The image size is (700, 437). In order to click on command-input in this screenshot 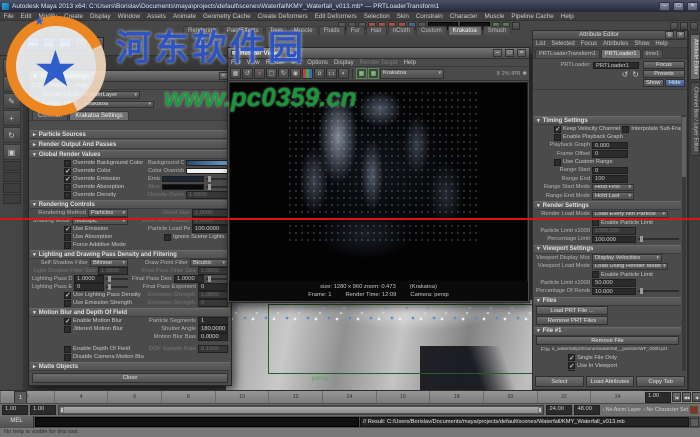, I will do `click(197, 422)`.